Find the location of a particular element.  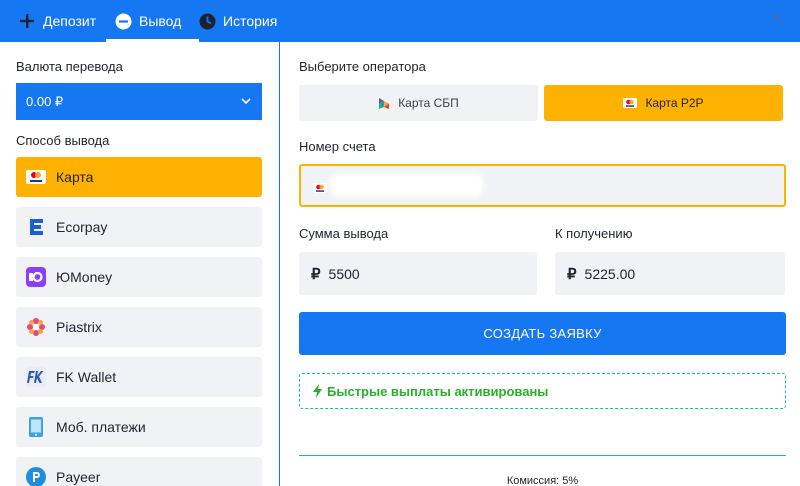

receive-amount-field: ₽ 5225.00 is located at coordinates (670, 273).